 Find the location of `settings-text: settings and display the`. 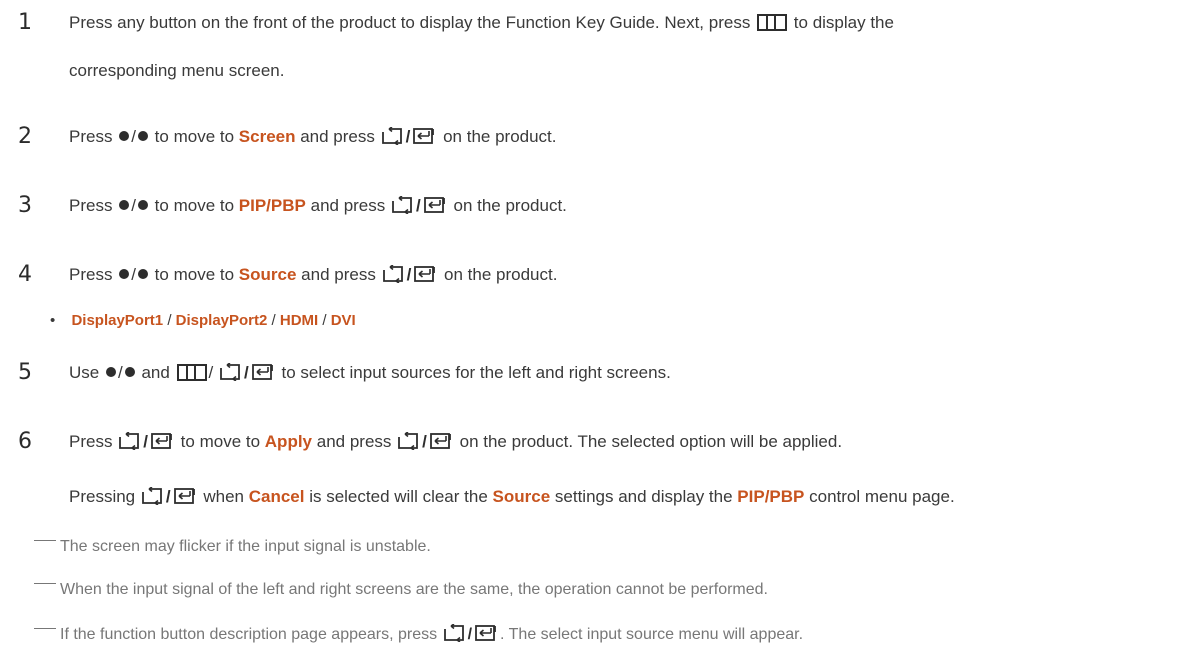

settings-text: settings and display the is located at coordinates (643, 496).